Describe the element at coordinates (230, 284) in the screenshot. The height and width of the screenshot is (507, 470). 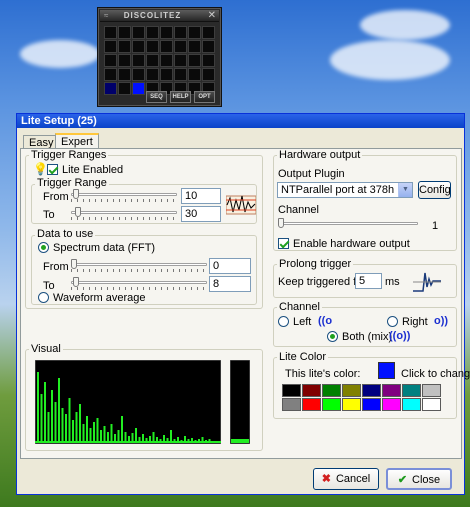
I see `data-to-input: 8` at that location.